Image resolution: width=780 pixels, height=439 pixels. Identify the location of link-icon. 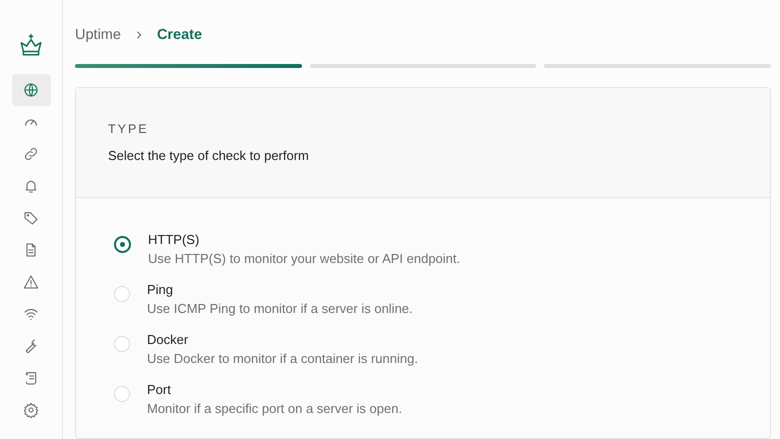
(31, 154).